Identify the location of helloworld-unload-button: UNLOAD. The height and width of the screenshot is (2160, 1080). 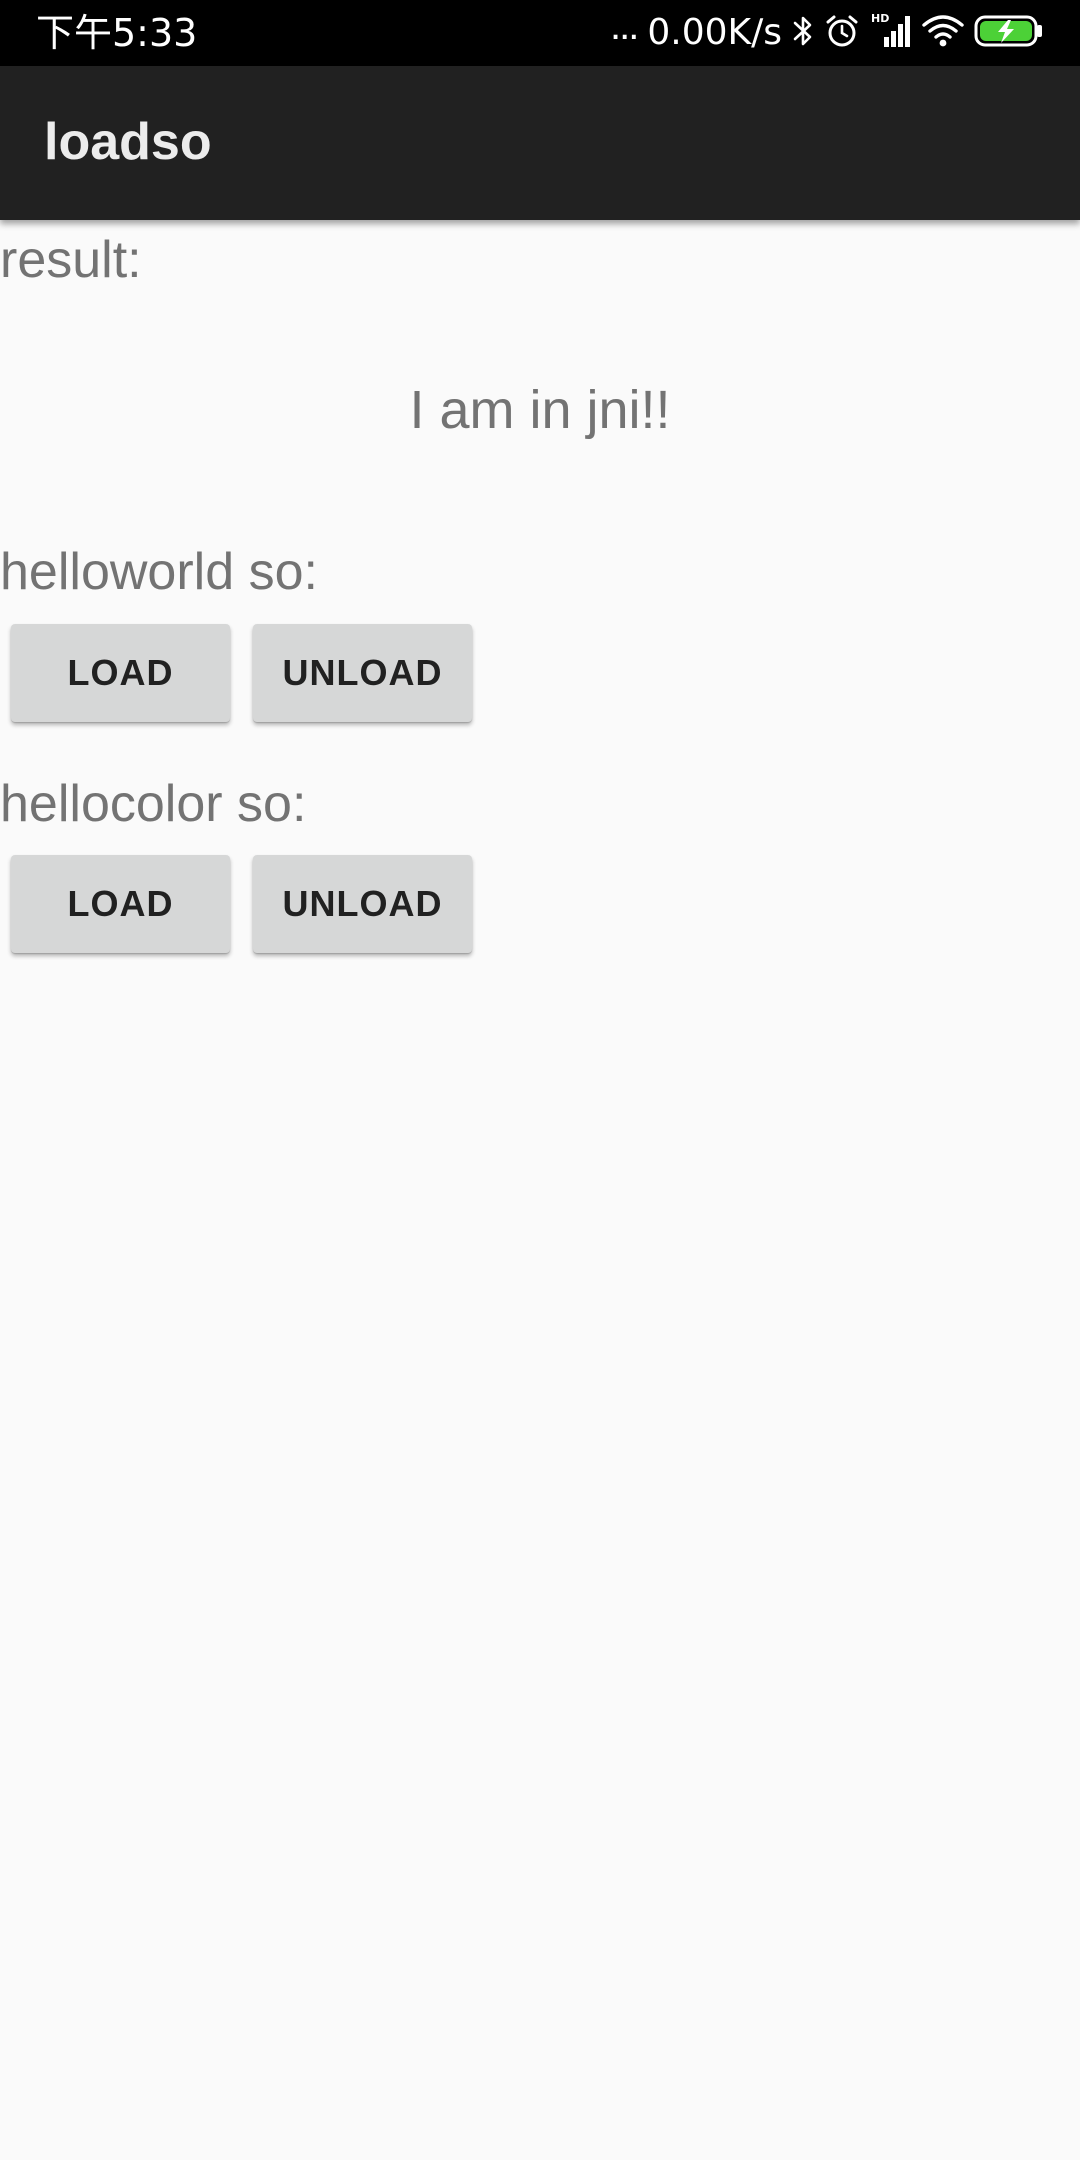
(362, 673).